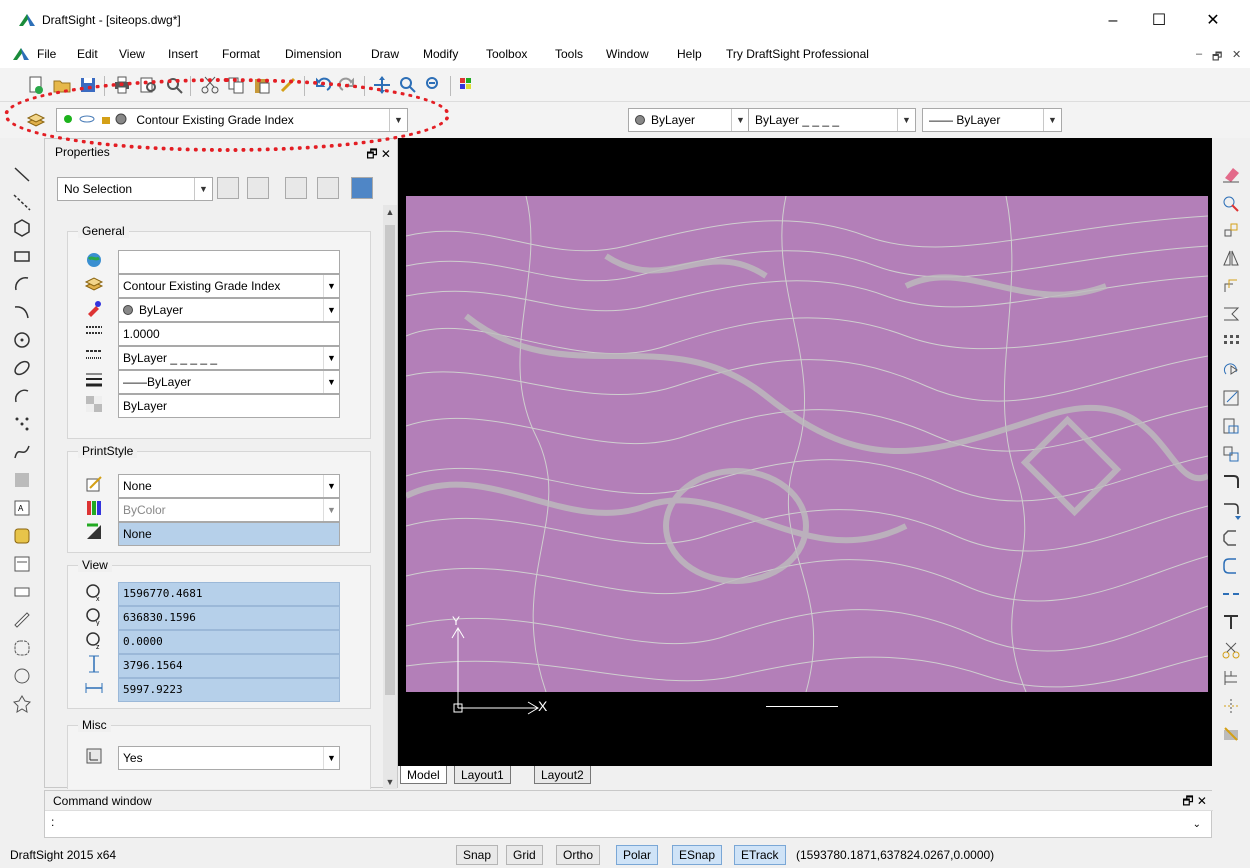 The image size is (1250, 868). I want to click on menu-toolbox: Toolbox, so click(506, 54).